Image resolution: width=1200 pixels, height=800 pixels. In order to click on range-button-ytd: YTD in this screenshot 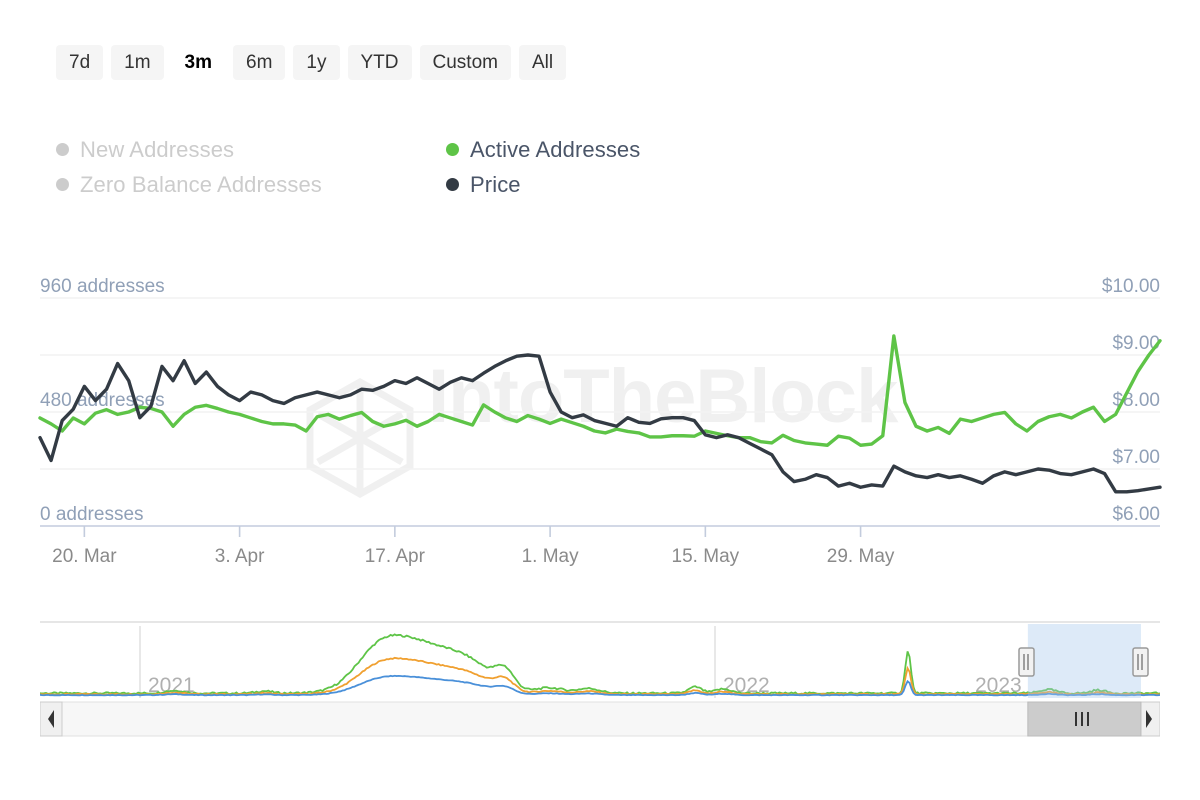, I will do `click(379, 62)`.